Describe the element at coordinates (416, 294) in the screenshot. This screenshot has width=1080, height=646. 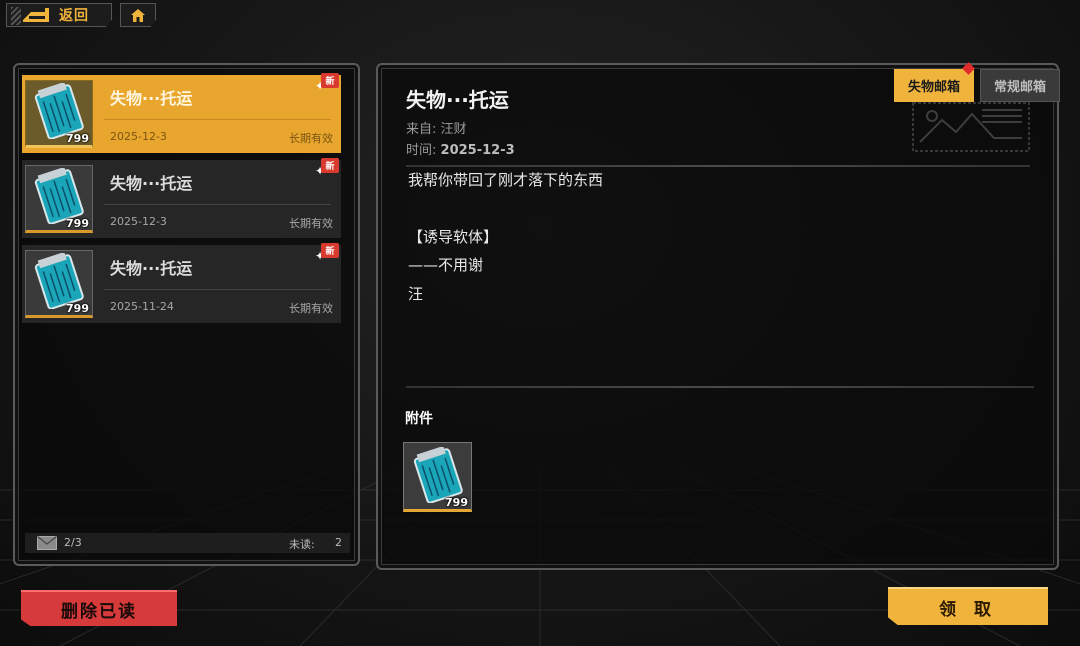
I see `body-line: 汪` at that location.